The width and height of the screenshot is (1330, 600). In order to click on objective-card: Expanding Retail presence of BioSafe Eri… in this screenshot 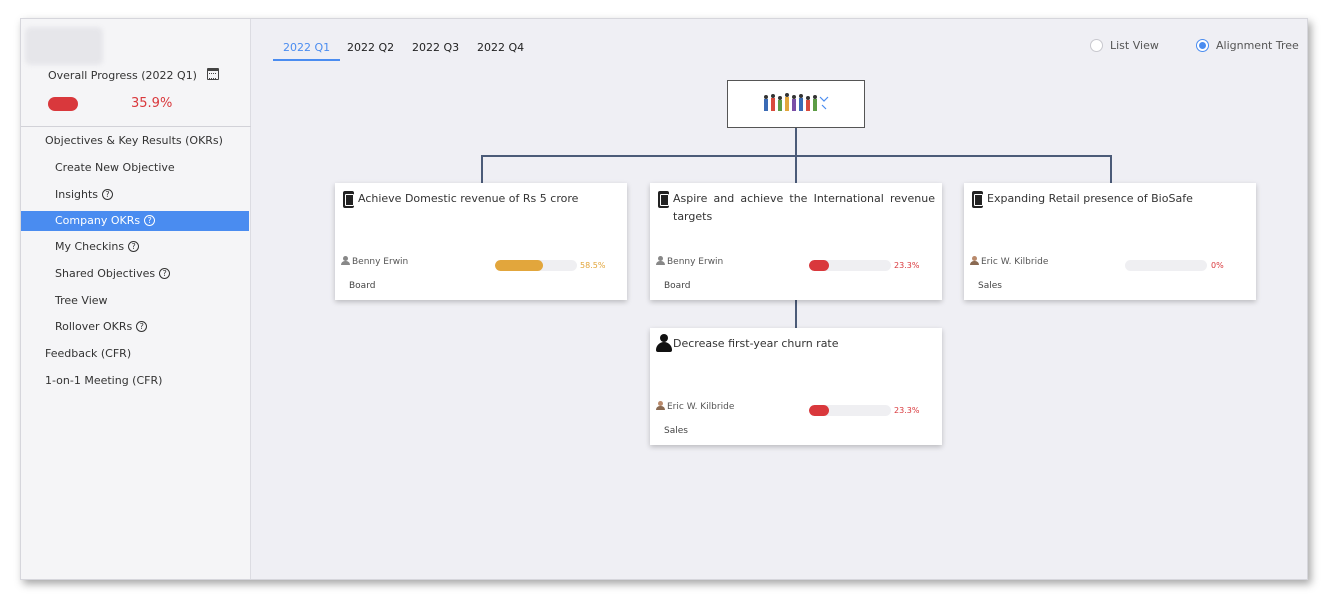, I will do `click(1110, 241)`.